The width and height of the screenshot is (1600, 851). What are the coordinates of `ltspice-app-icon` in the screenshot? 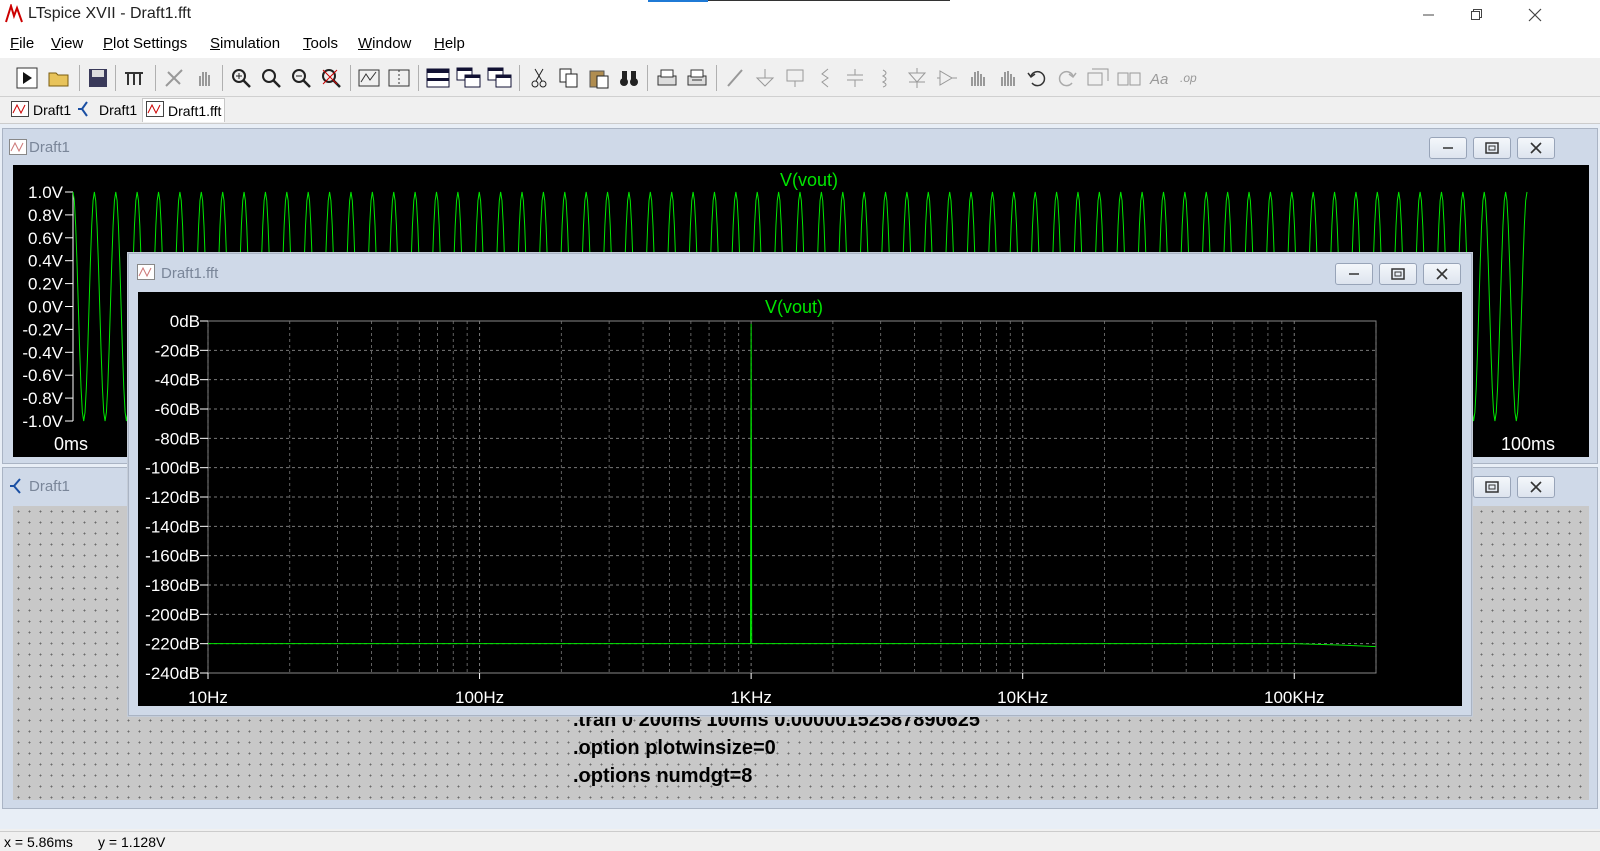 It's located at (14, 13).